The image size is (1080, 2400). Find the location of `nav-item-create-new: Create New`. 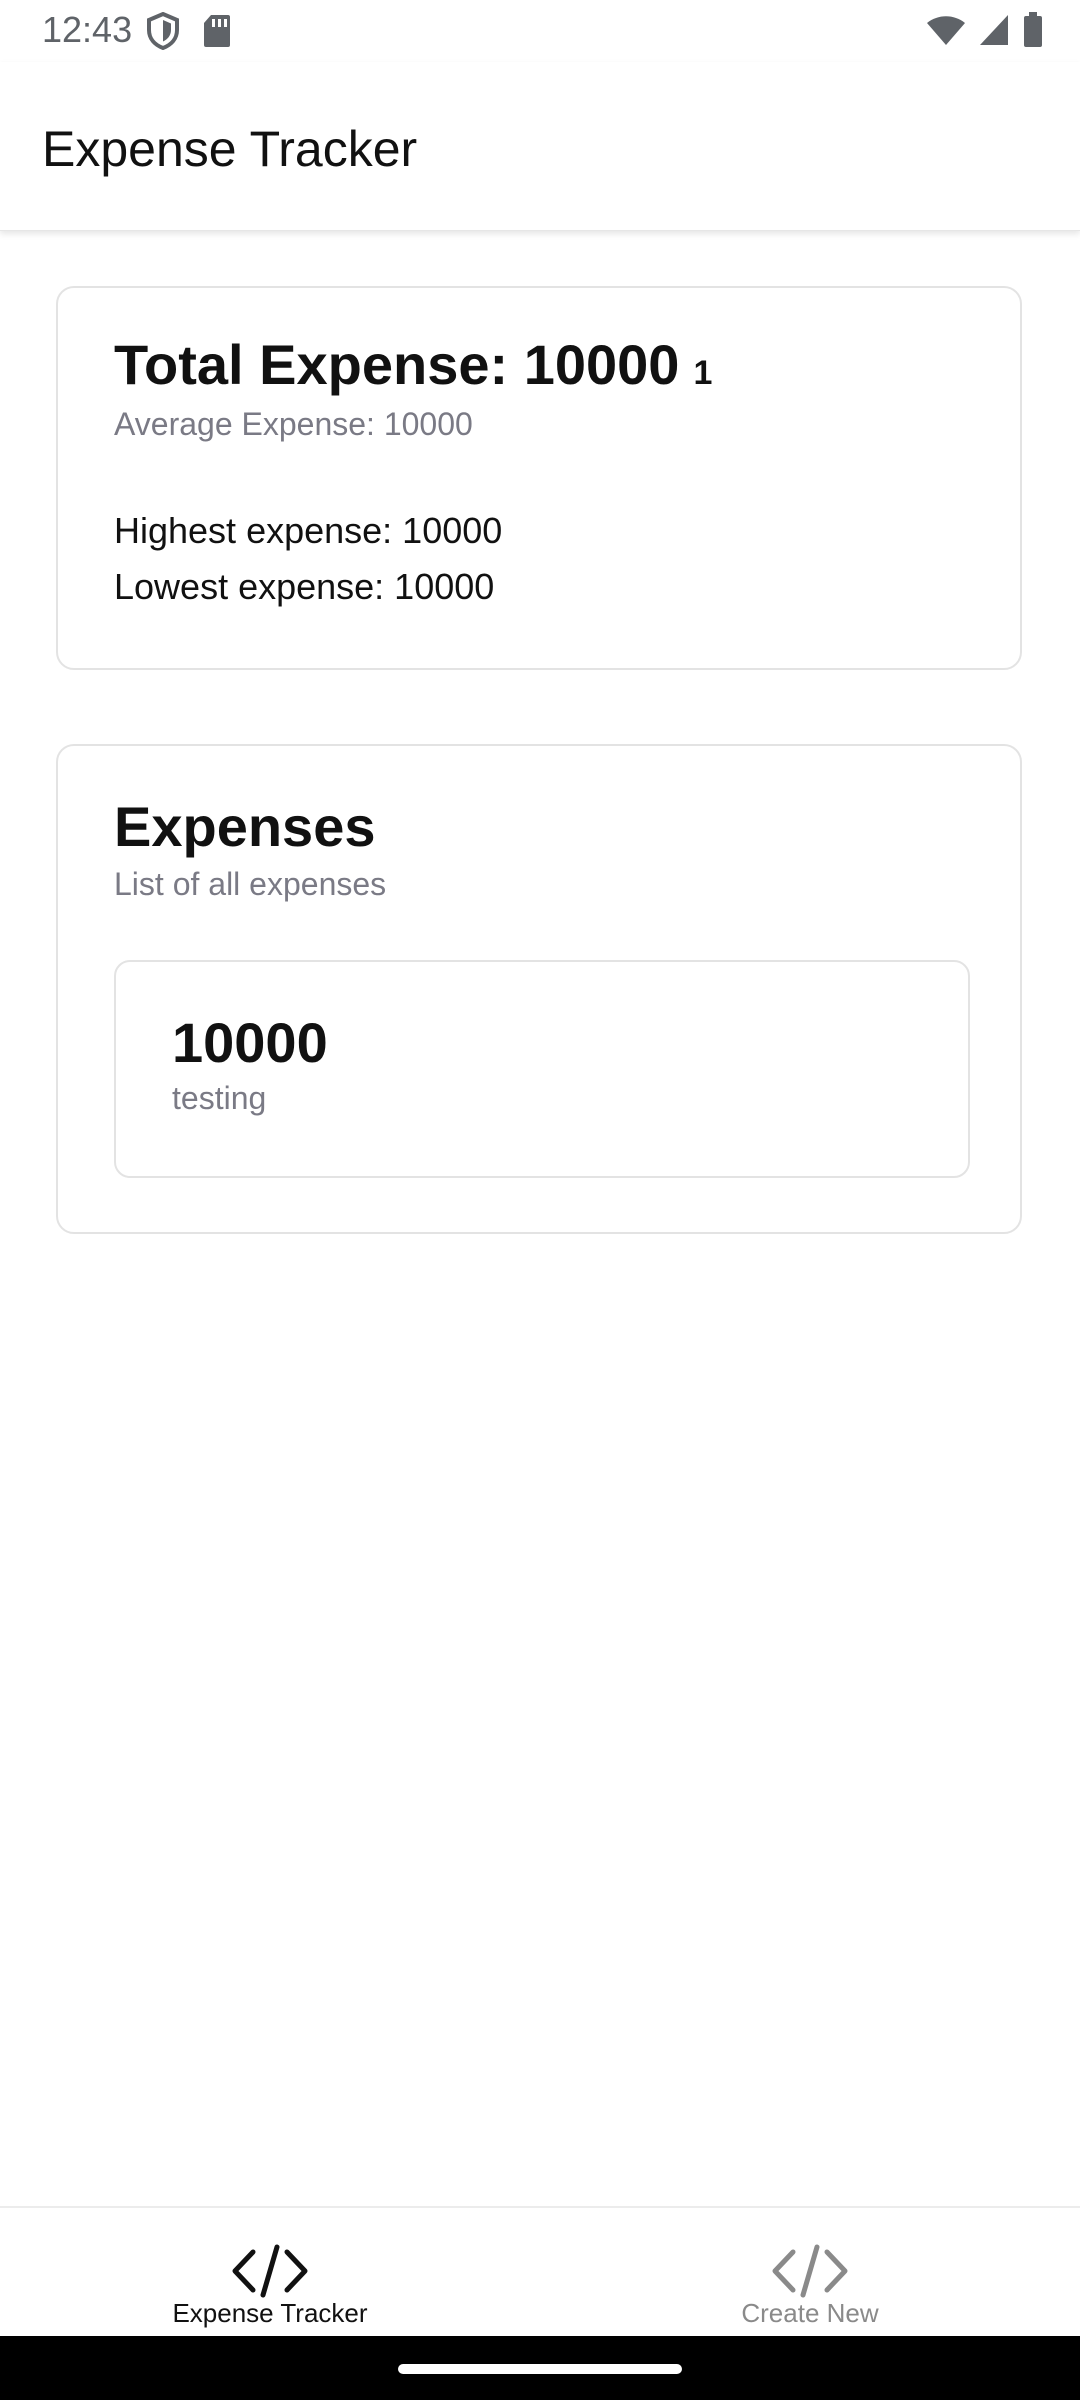

nav-item-create-new: Create New is located at coordinates (810, 2273).